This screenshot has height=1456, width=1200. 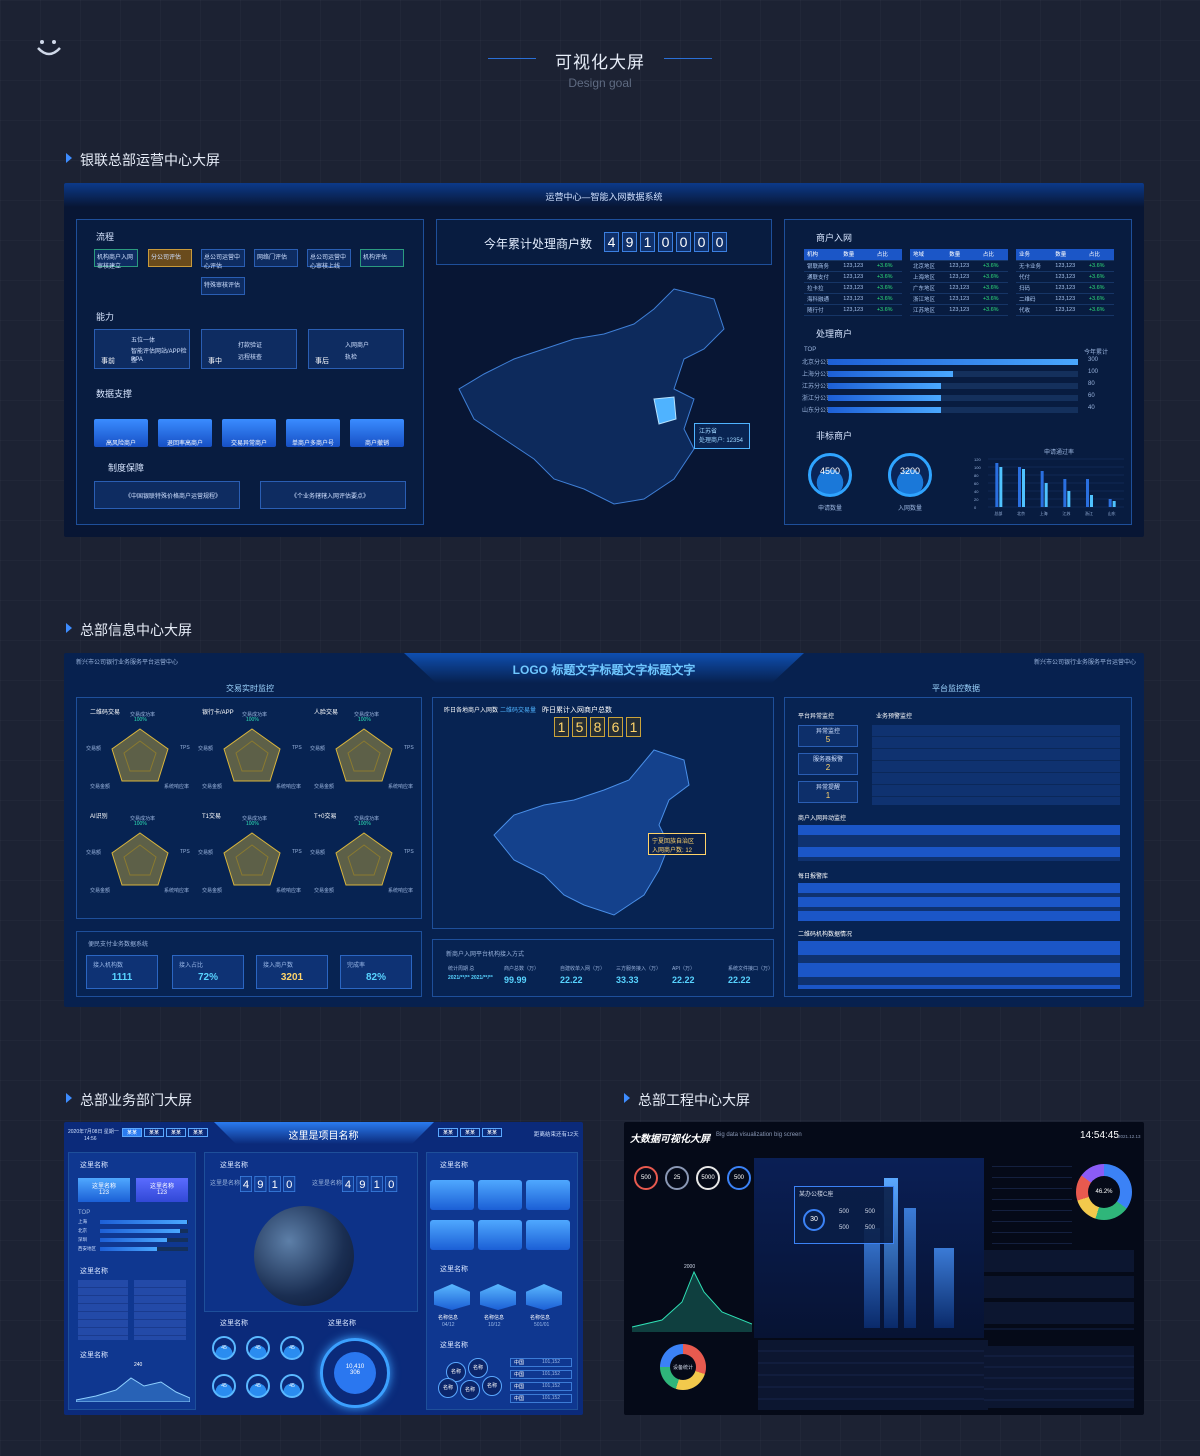 What do you see at coordinates (928, 288) in the screenshot?
I see `table-cell: 广东地区` at bounding box center [928, 288].